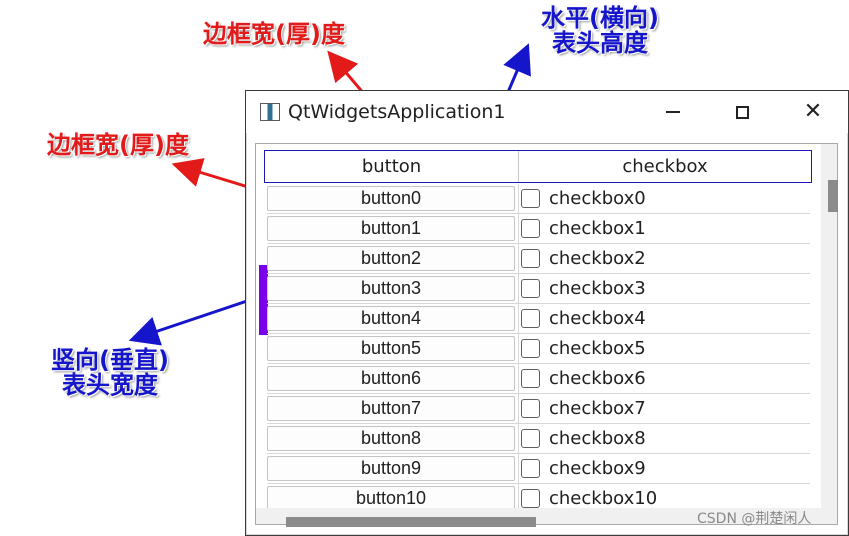 This screenshot has width=849, height=536. I want to click on horizontal-header: button checkbox, so click(538, 166).